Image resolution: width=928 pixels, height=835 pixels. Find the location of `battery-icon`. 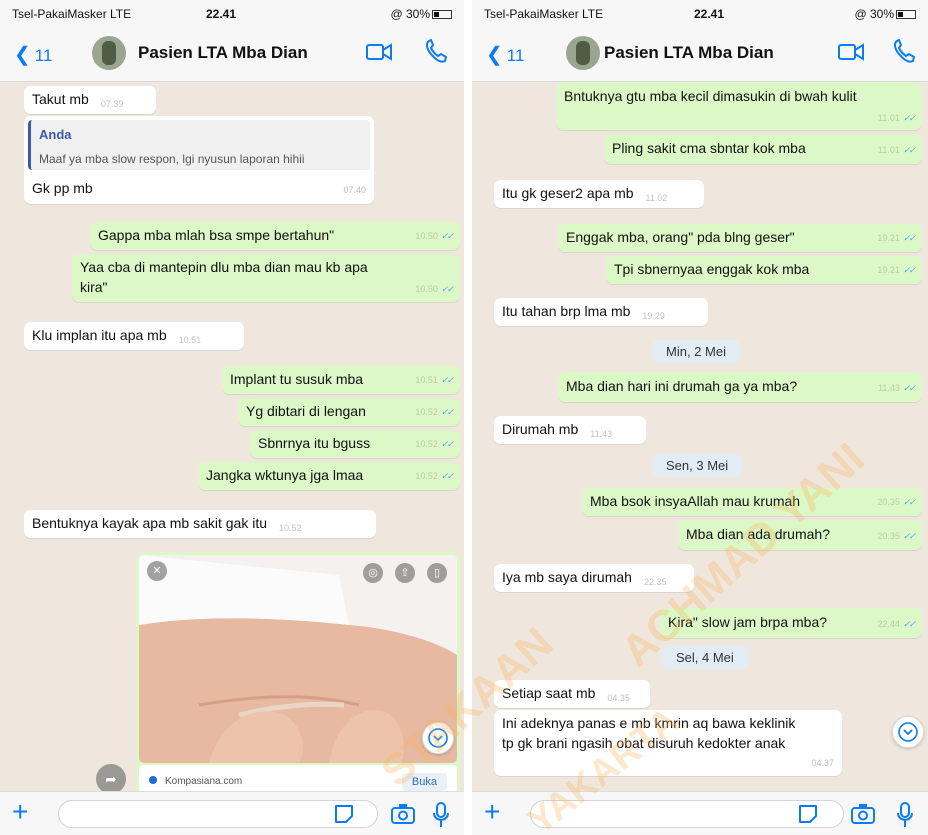

battery-icon is located at coordinates (906, 15).